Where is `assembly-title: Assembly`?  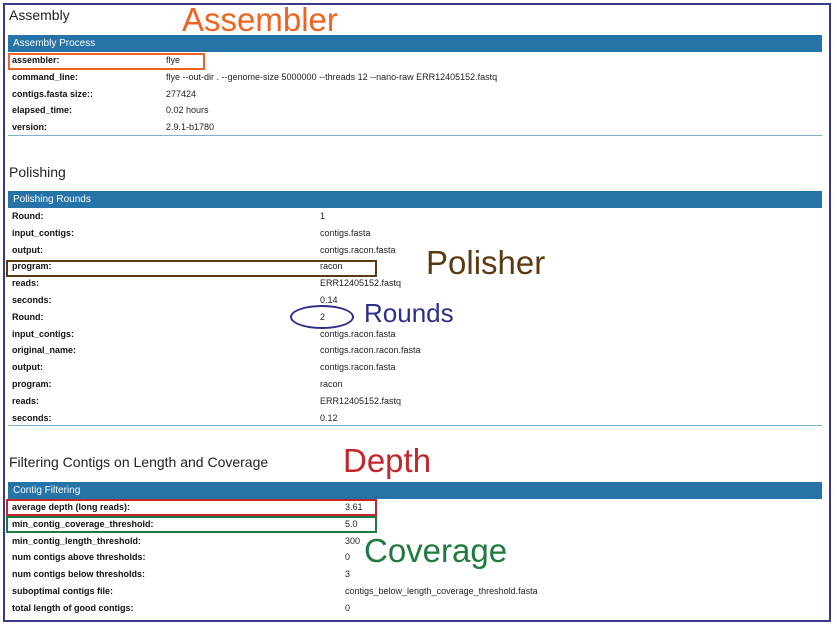
assembly-title: Assembly is located at coordinates (39, 15).